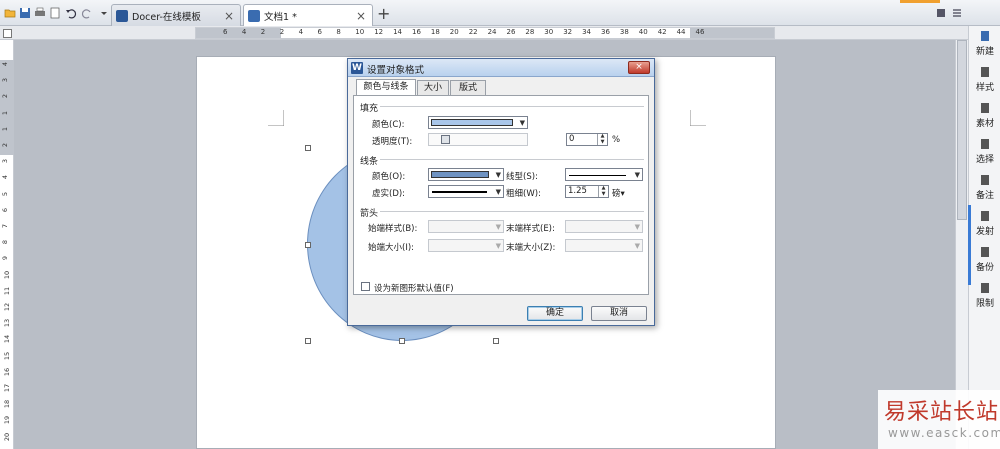 The image size is (1000, 449). Describe the element at coordinates (416, 32) in the screenshot. I see `ruler-number: 16` at that location.